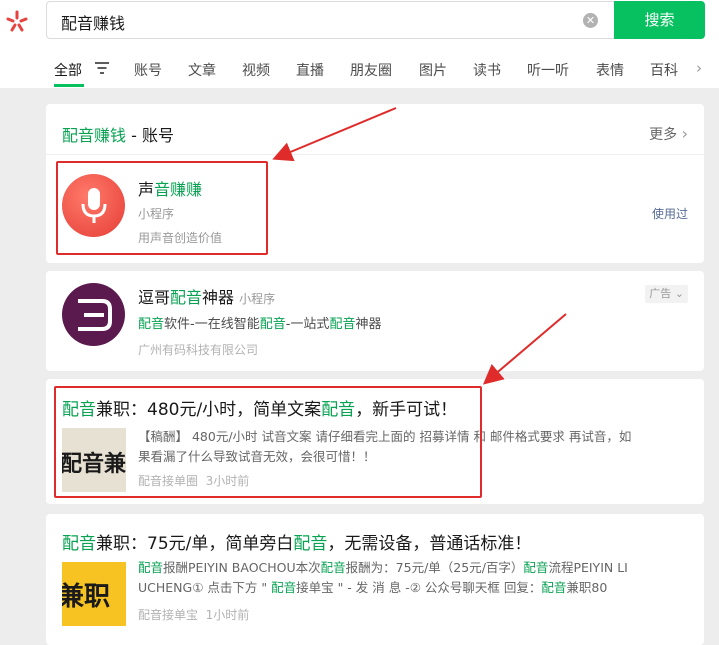 The image size is (719, 645). What do you see at coordinates (94, 135) in the screenshot?
I see `section-title-highlight: 配音赚钱` at bounding box center [94, 135].